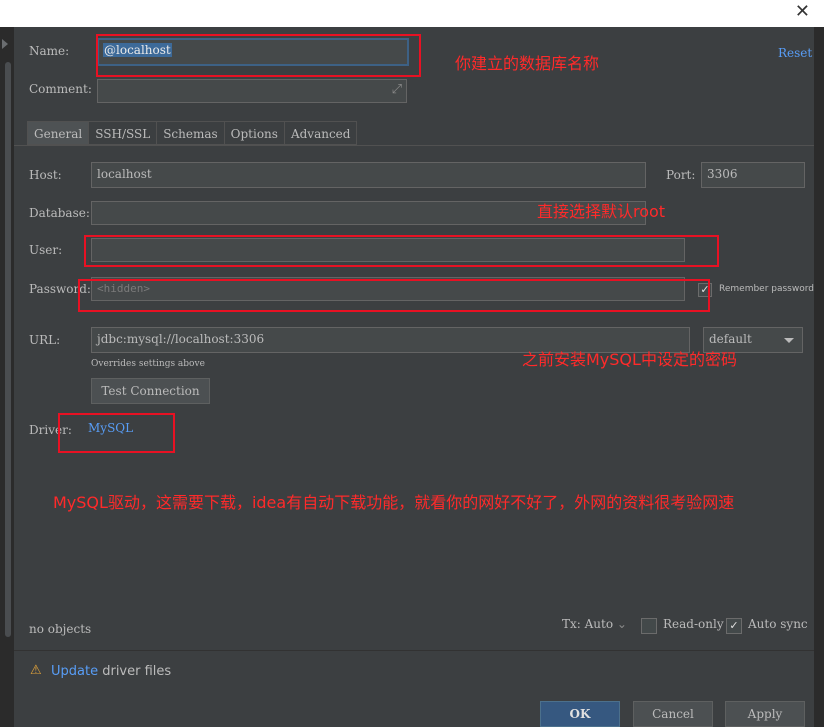 The height and width of the screenshot is (727, 824). Describe the element at coordinates (681, 175) in the screenshot. I see `port-label: Port:` at that location.